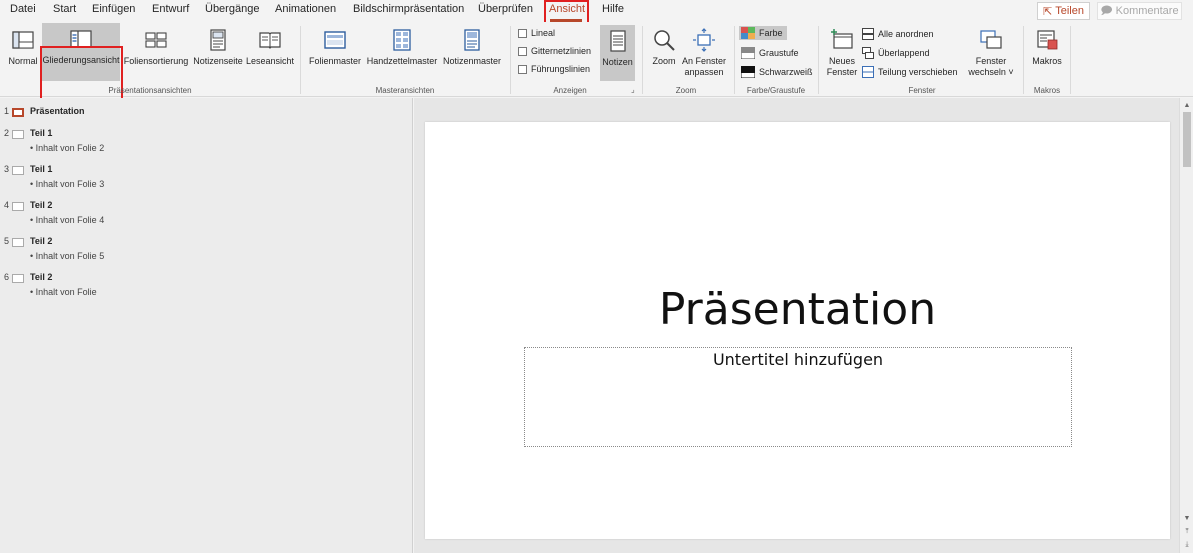 The width and height of the screenshot is (1193, 553). What do you see at coordinates (113, 9) in the screenshot?
I see `tab-einfuegen: Einfügen` at bounding box center [113, 9].